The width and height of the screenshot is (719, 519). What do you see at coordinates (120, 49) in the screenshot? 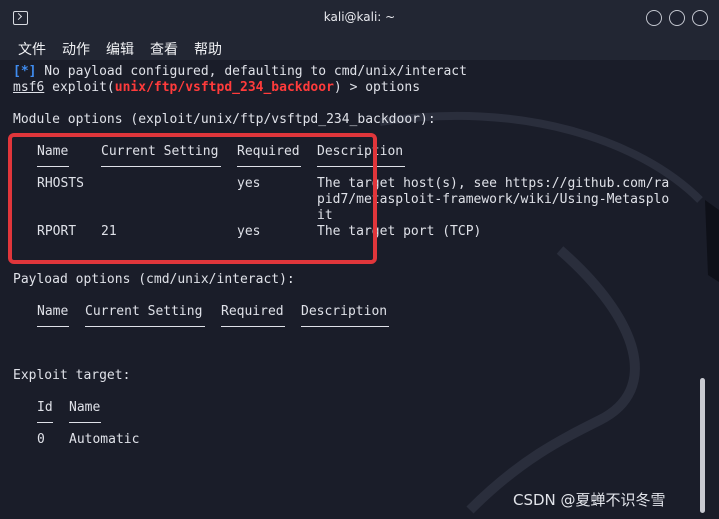
I see `menu-edit: 编辑` at bounding box center [120, 49].